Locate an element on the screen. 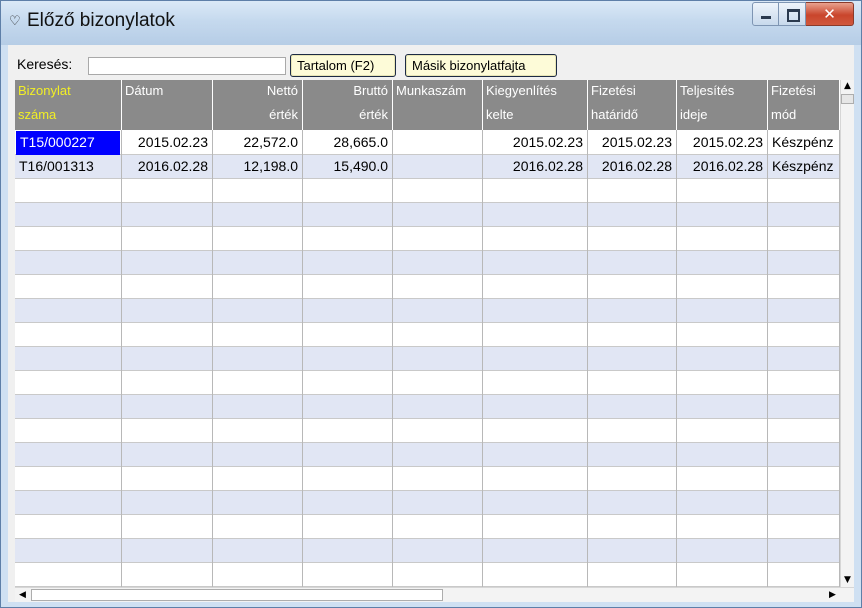 The width and height of the screenshot is (862, 608). column-header-payment-method: Fizetési mód is located at coordinates (804, 105).